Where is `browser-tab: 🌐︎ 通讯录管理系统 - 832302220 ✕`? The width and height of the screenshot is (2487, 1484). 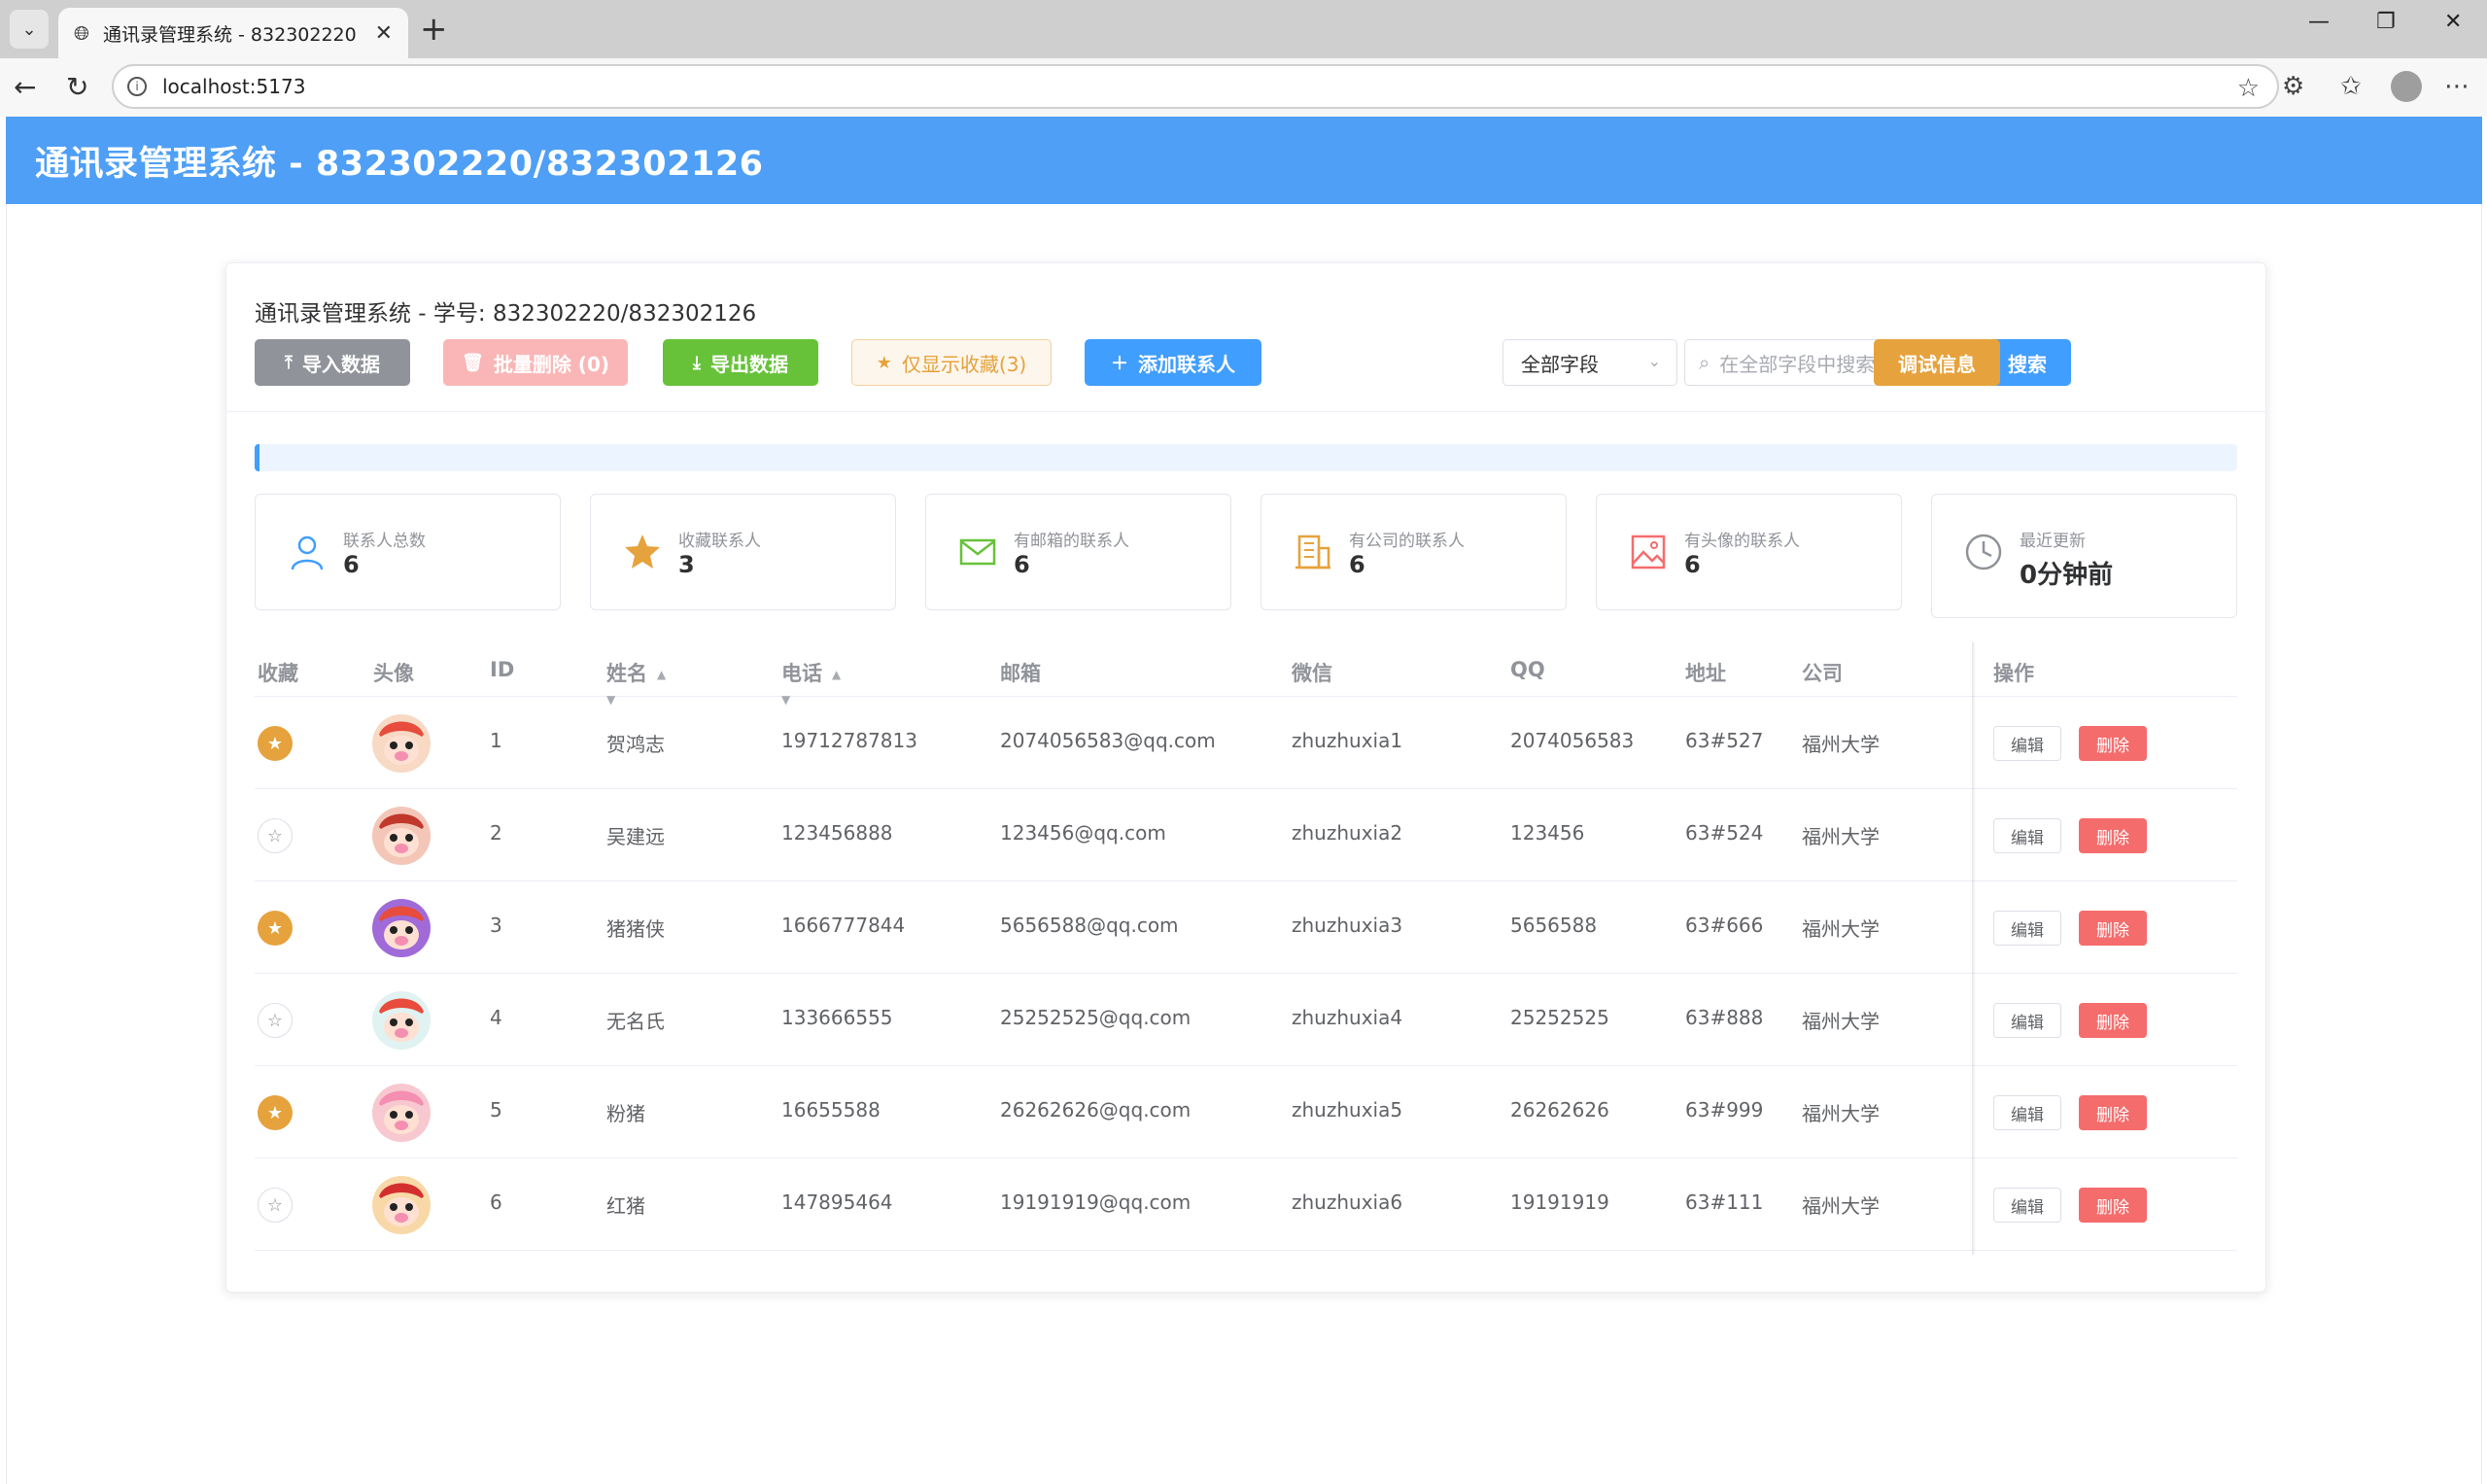
browser-tab: 🌐︎ 通讯录管理系统 - 832302220 ✕ is located at coordinates (233, 33).